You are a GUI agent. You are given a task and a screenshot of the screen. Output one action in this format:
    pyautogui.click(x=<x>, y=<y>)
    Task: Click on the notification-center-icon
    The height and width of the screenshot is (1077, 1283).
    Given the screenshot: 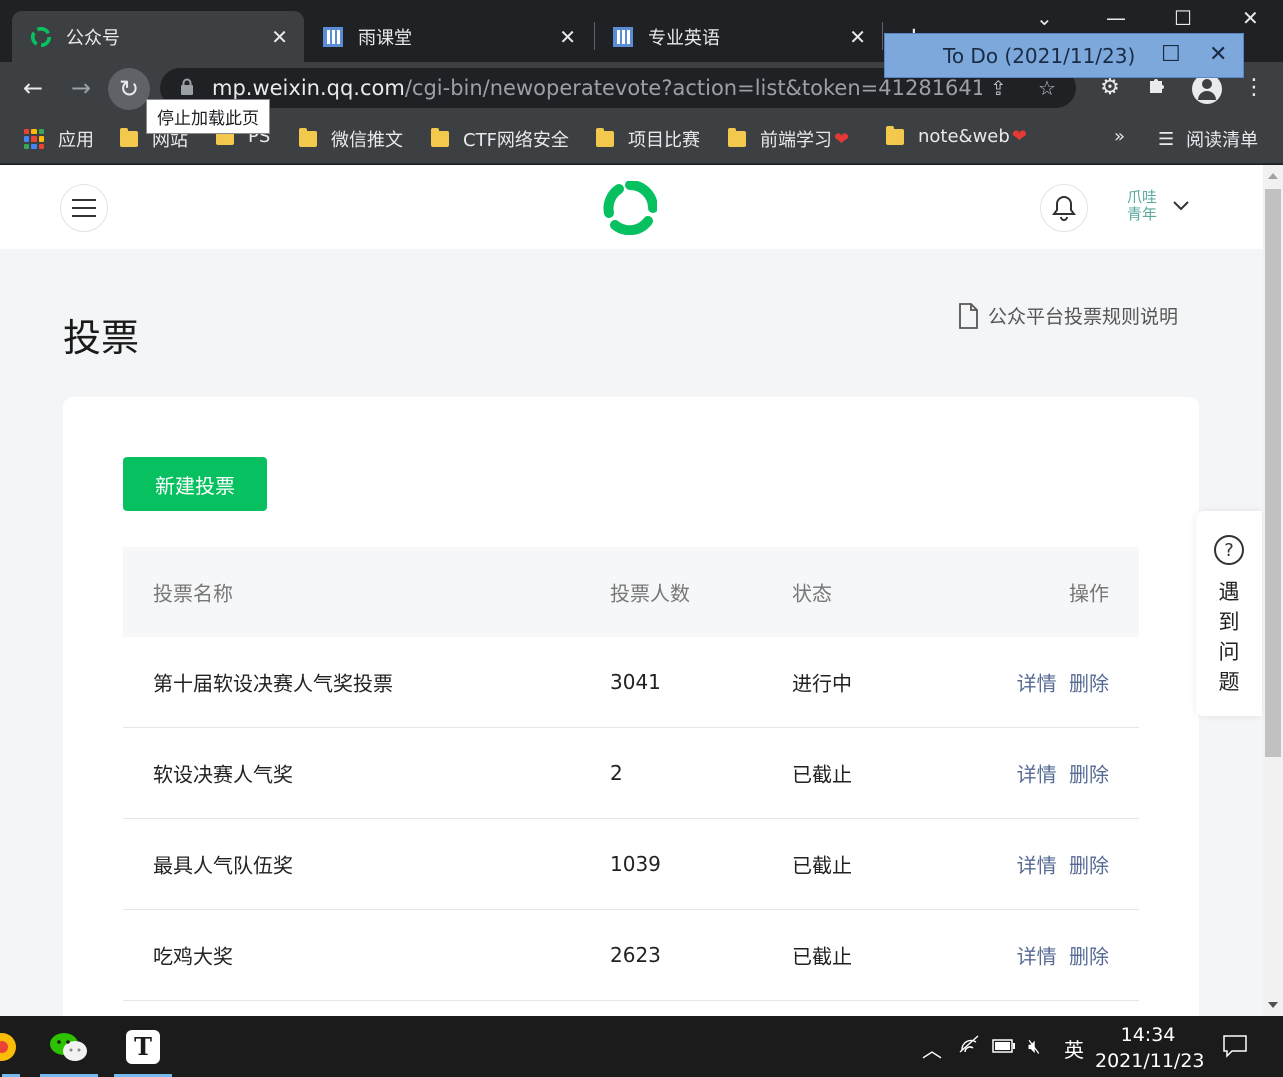 What is the action you would take?
    pyautogui.click(x=1235, y=1048)
    